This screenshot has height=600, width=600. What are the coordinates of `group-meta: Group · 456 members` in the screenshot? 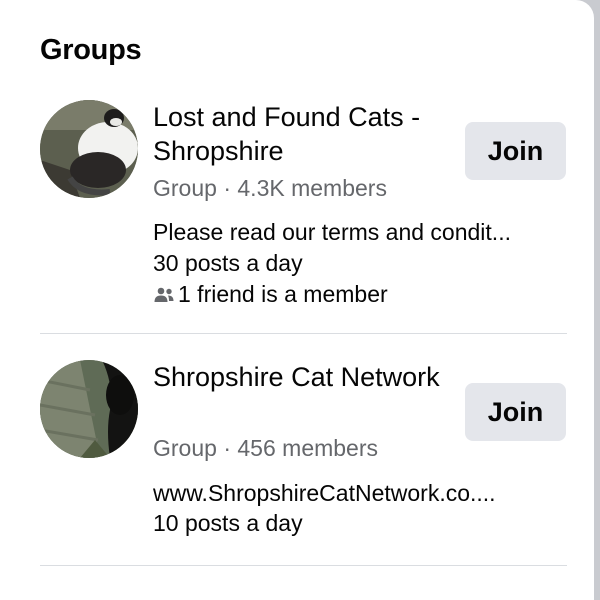 It's located at (265, 448).